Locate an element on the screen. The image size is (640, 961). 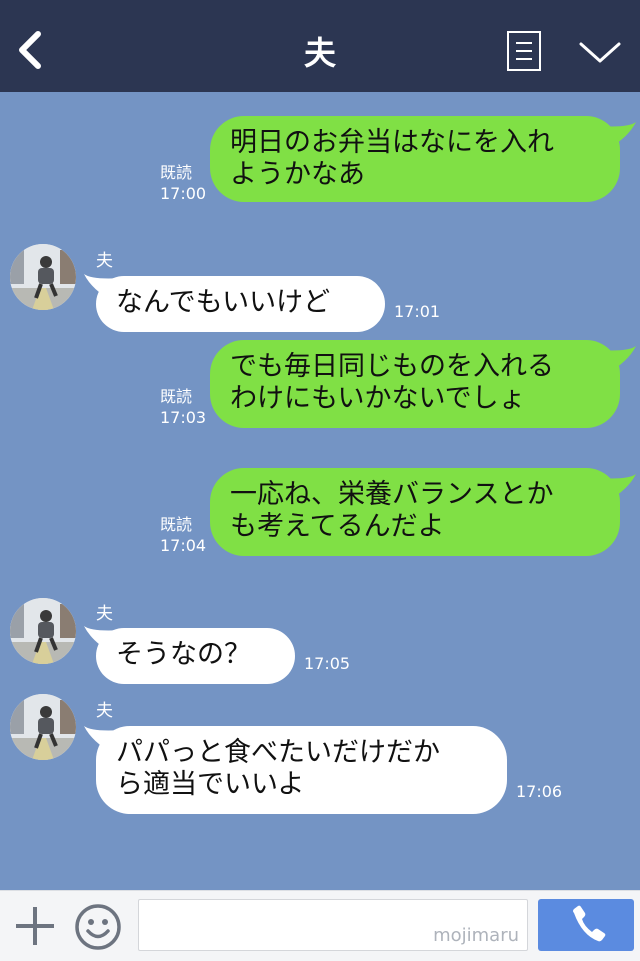
message-bubble: 明日のお弁当はなにを入れ ようかなあ is located at coordinates (415, 159).